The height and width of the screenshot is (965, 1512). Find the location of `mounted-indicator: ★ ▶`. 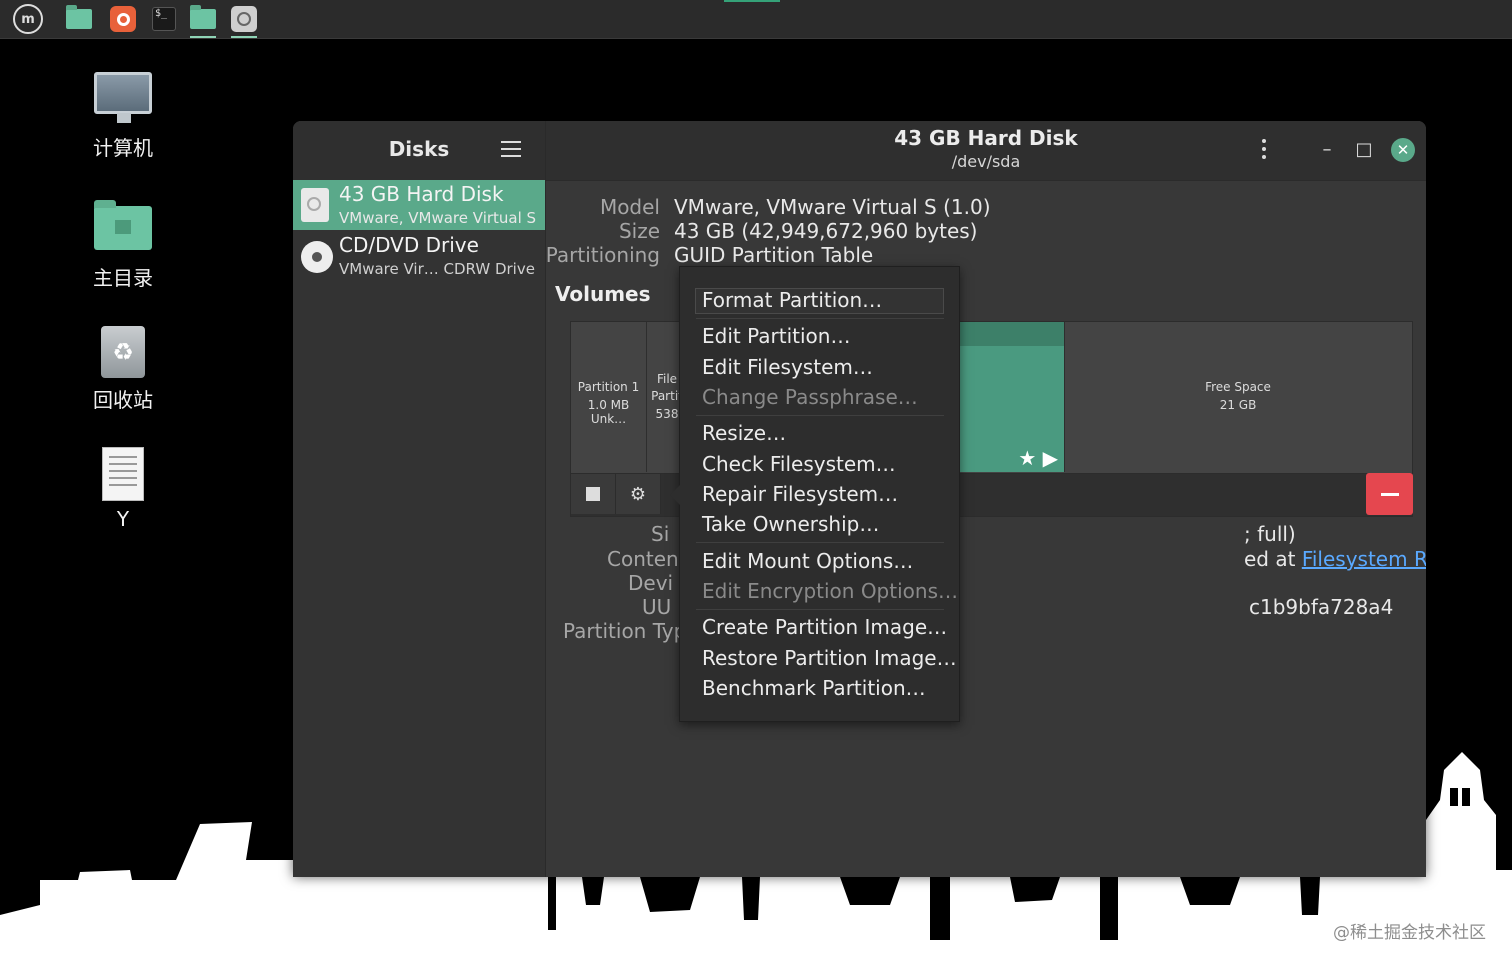

mounted-indicator: ★ ▶ is located at coordinates (1038, 458).